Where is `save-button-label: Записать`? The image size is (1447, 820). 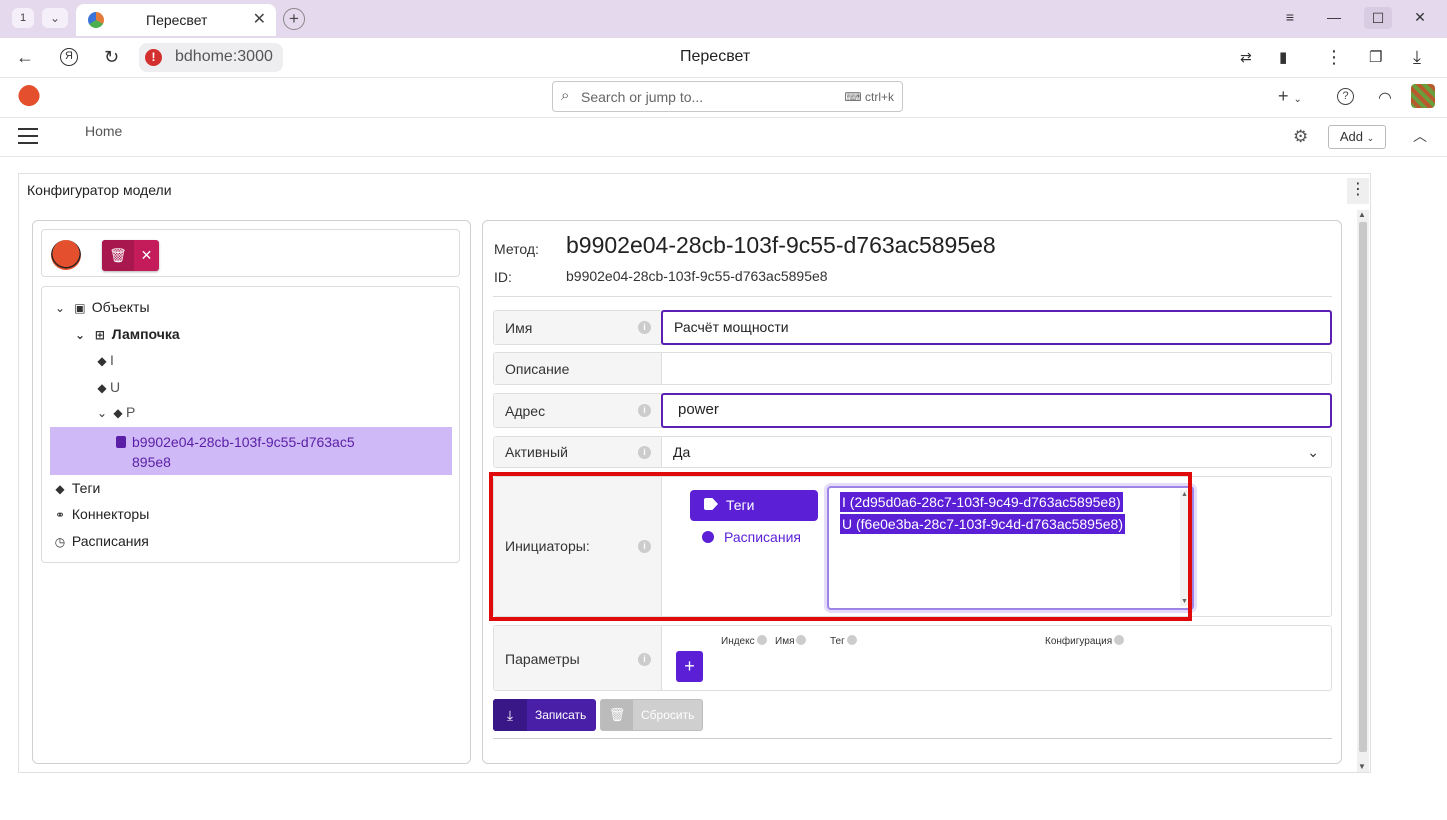
save-button-label: Записать is located at coordinates (561, 715).